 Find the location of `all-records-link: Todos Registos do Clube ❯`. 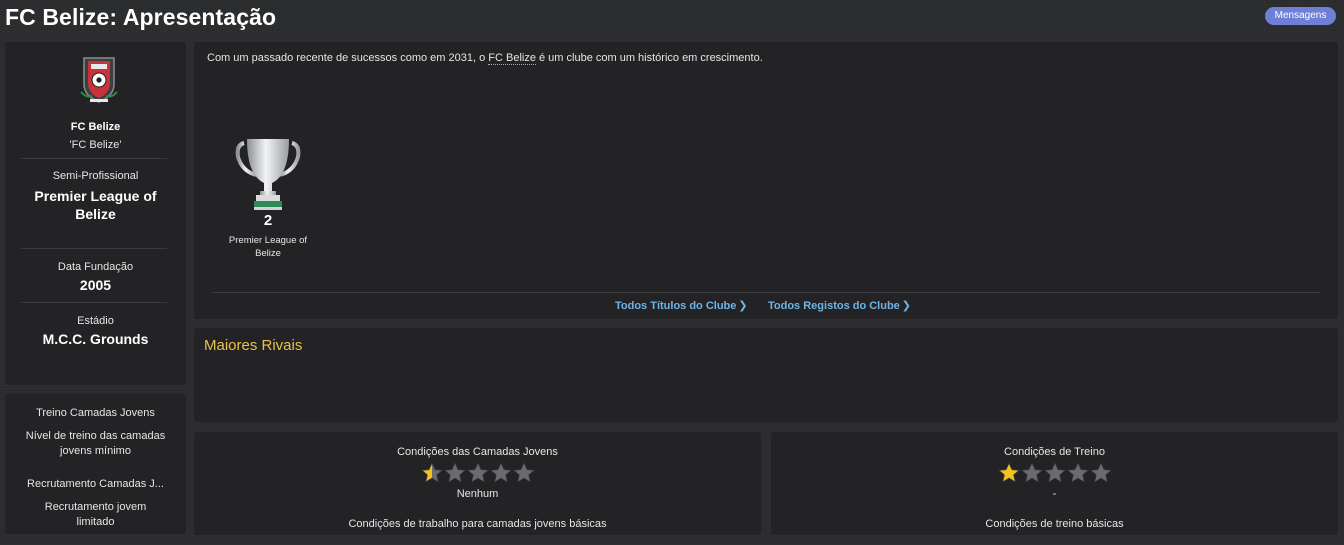

all-records-link: Todos Registos do Clube ❯ is located at coordinates (839, 305).